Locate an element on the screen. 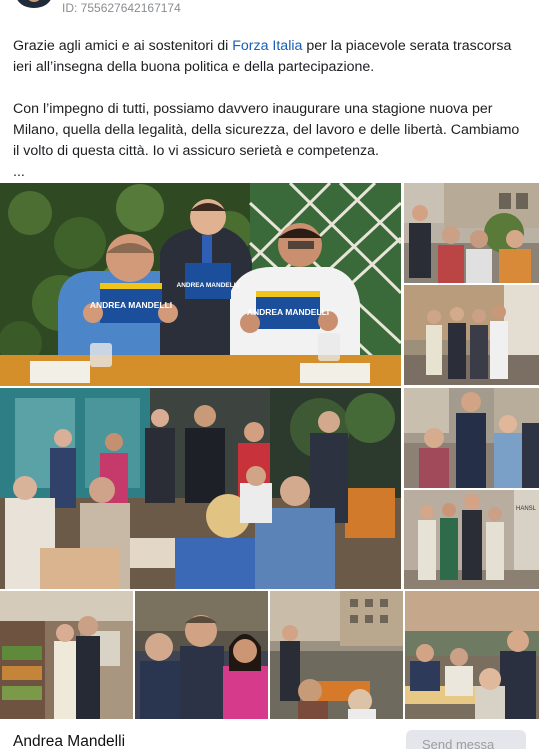 This screenshot has height=749, width=539. photo-street-left-image is located at coordinates (471, 233).